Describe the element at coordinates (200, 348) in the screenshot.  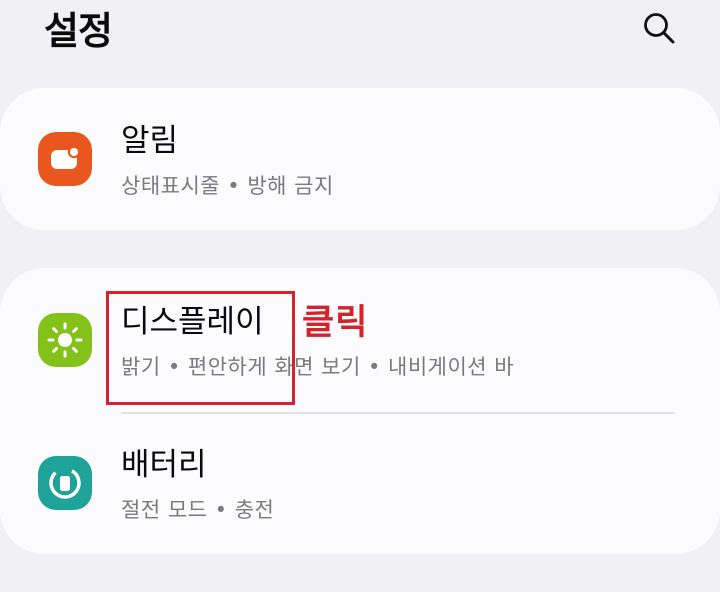
I see `highlight-box` at that location.